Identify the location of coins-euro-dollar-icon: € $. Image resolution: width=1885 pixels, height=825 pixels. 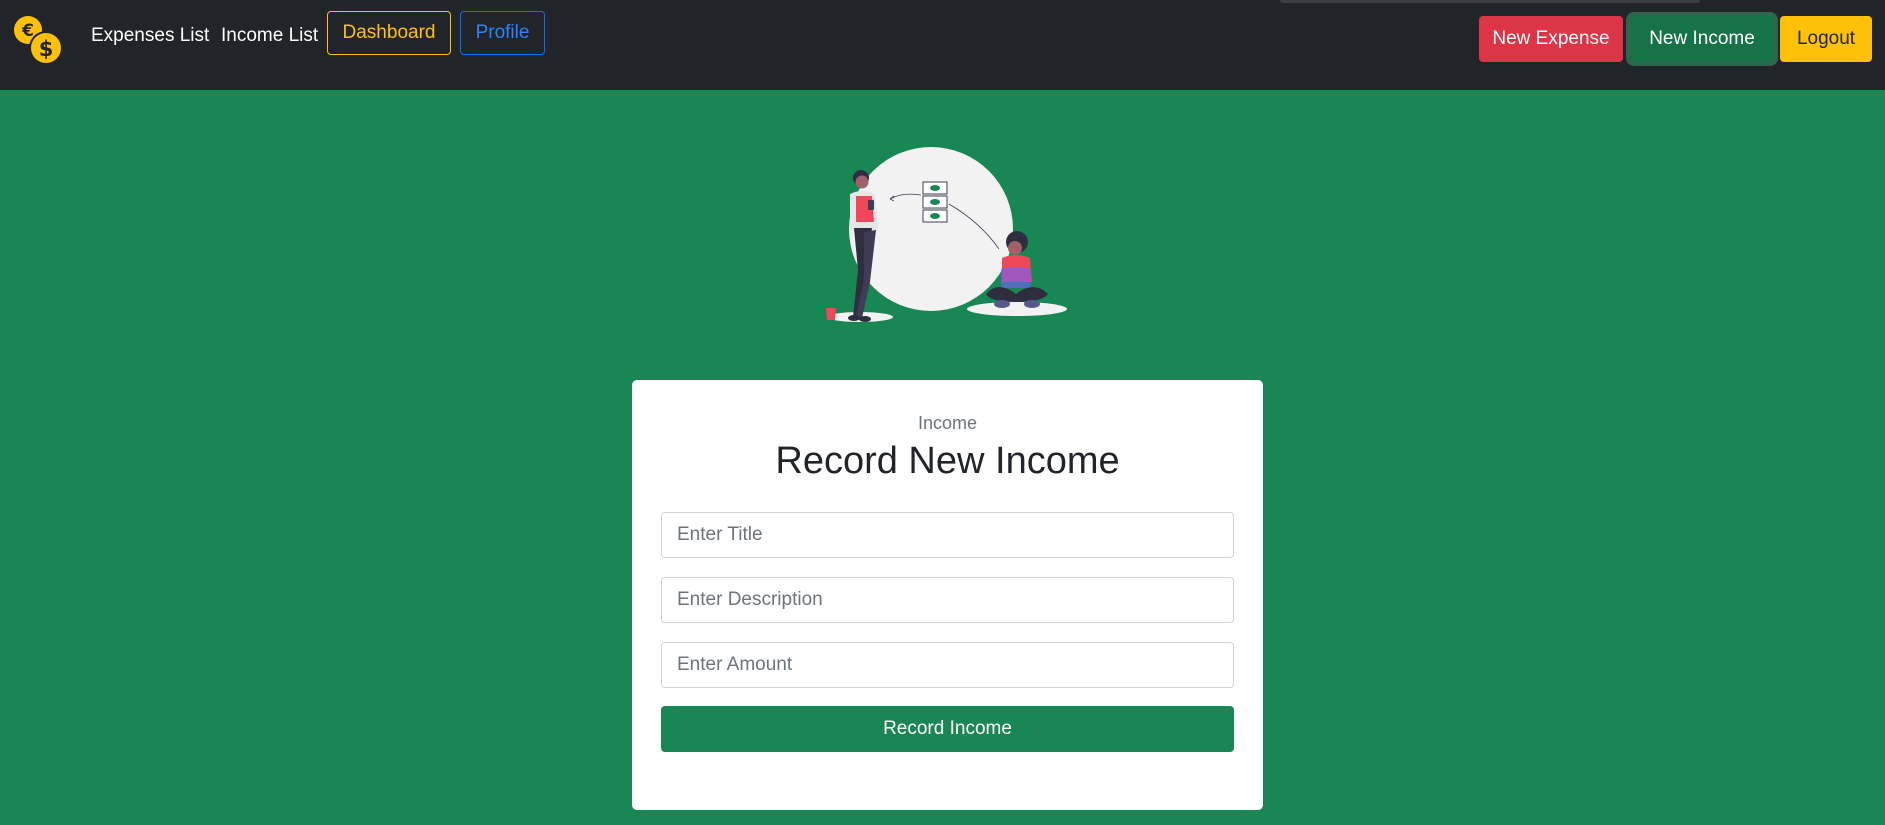
(39, 41).